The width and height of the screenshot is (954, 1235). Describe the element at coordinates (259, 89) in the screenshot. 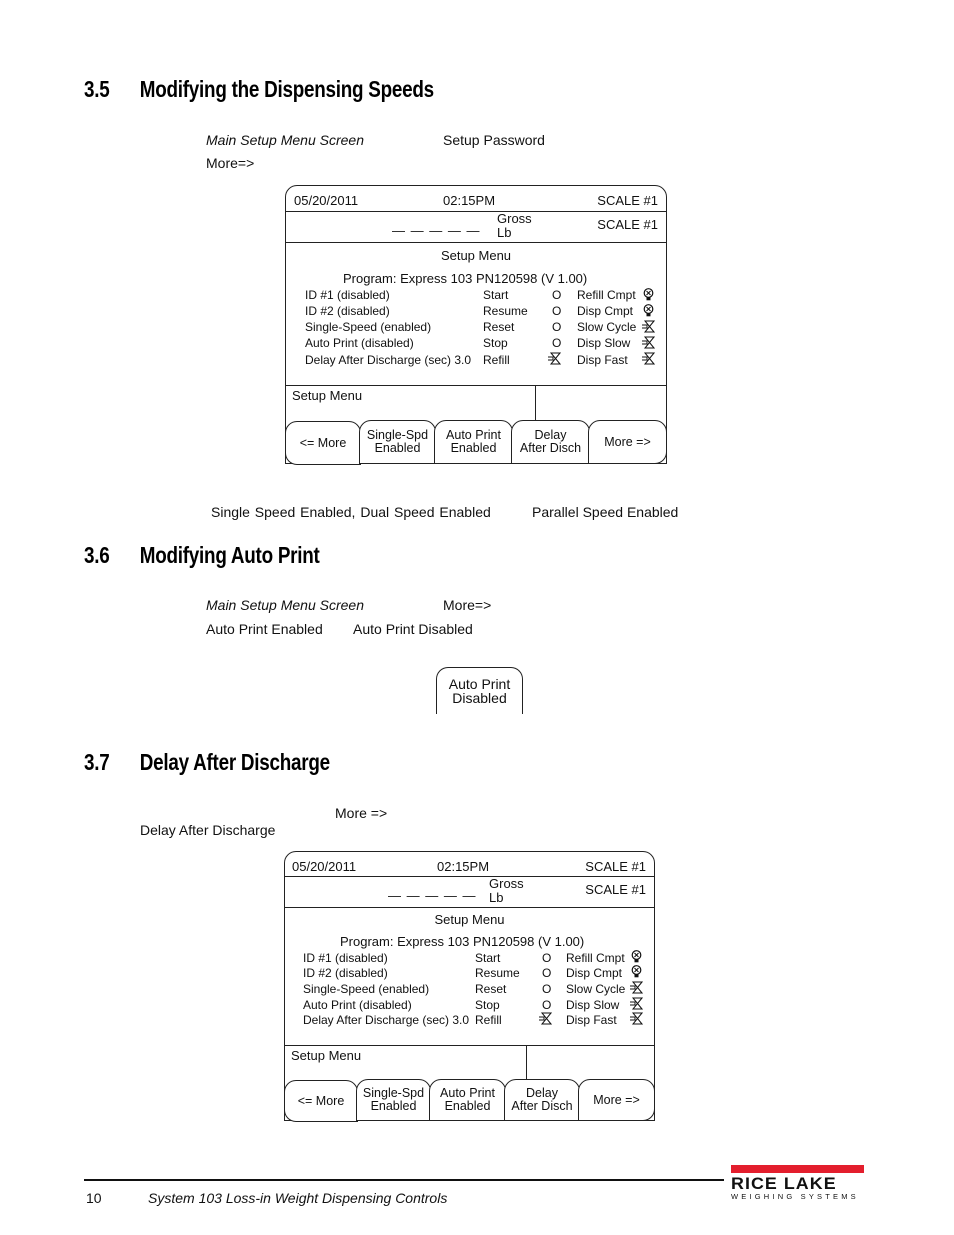

I see `section-heading-3-5: 3.5 Modifying the Dispensing Speeds` at that location.